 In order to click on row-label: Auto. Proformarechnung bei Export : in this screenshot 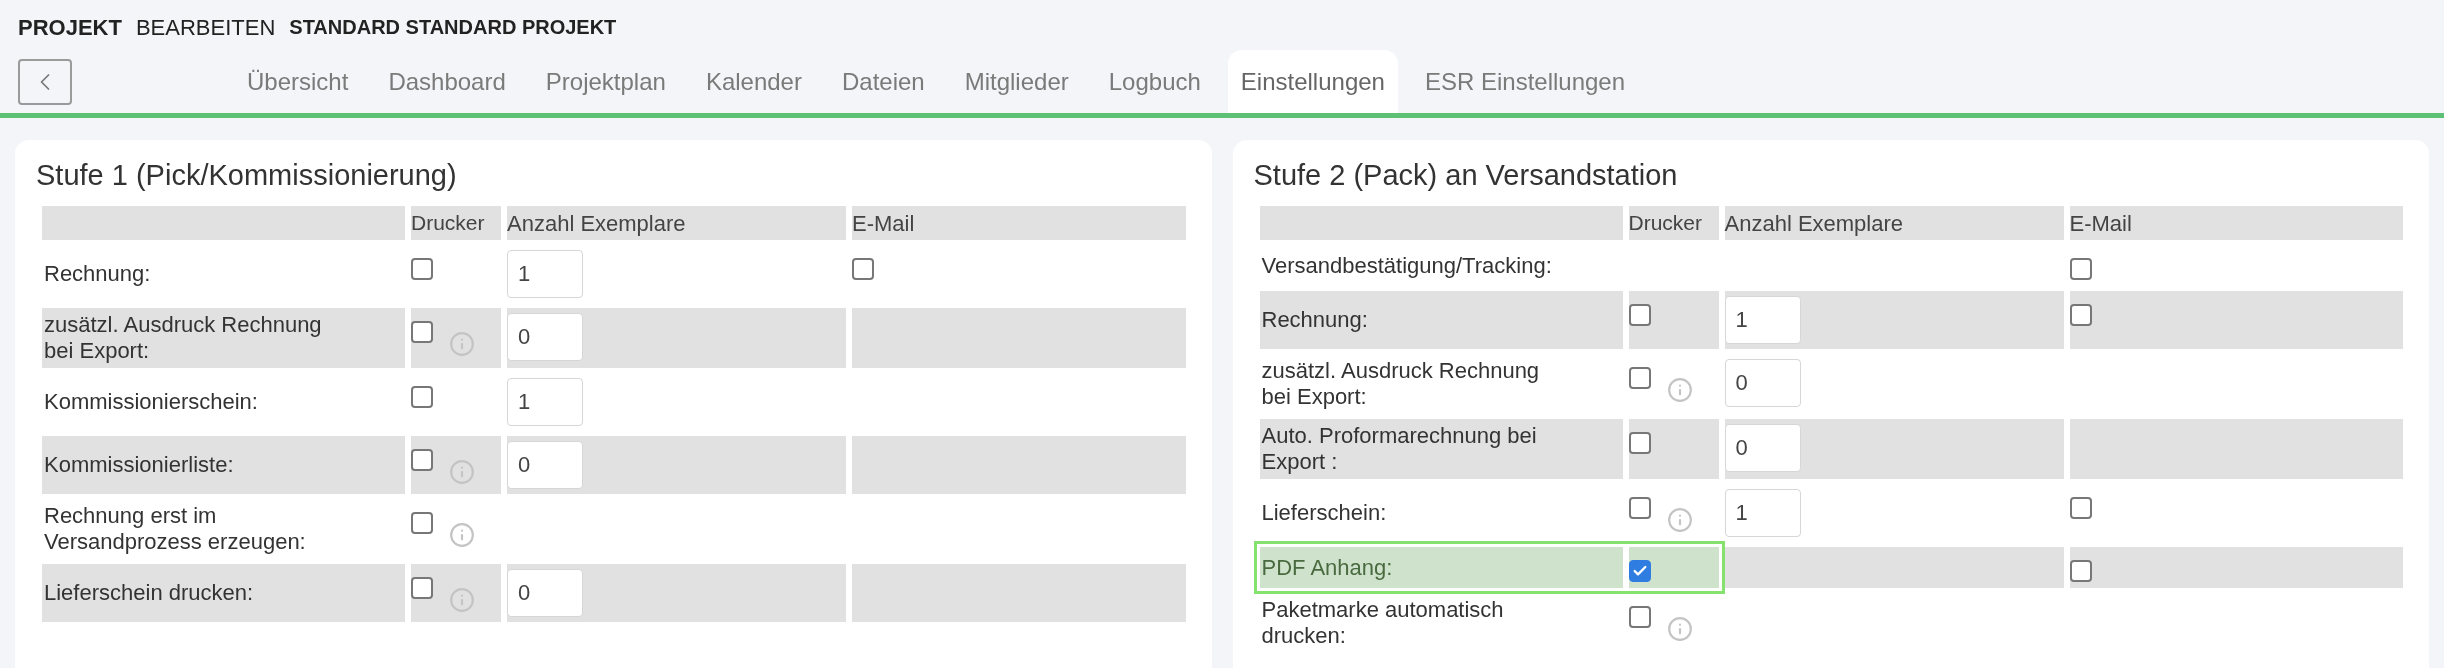, I will do `click(1399, 449)`.